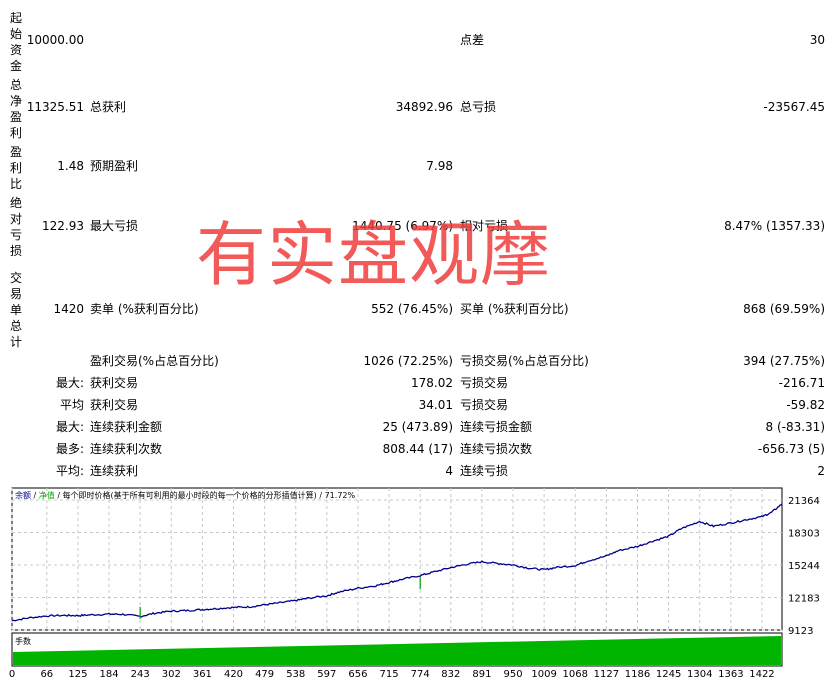 This screenshot has width=830, height=684. What do you see at coordinates (71, 405) in the screenshot?
I see `stat-prefix: 平均` at bounding box center [71, 405].